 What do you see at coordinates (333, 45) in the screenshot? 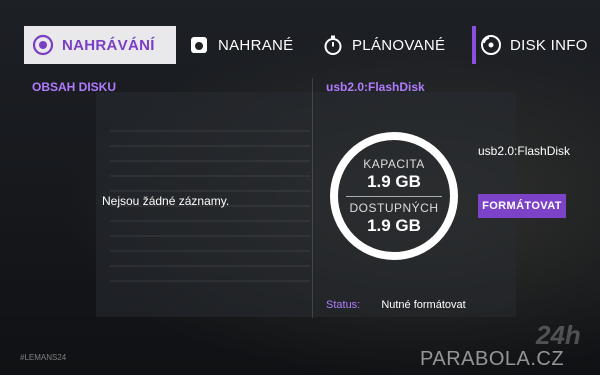
I see `stopwatch-icon` at bounding box center [333, 45].